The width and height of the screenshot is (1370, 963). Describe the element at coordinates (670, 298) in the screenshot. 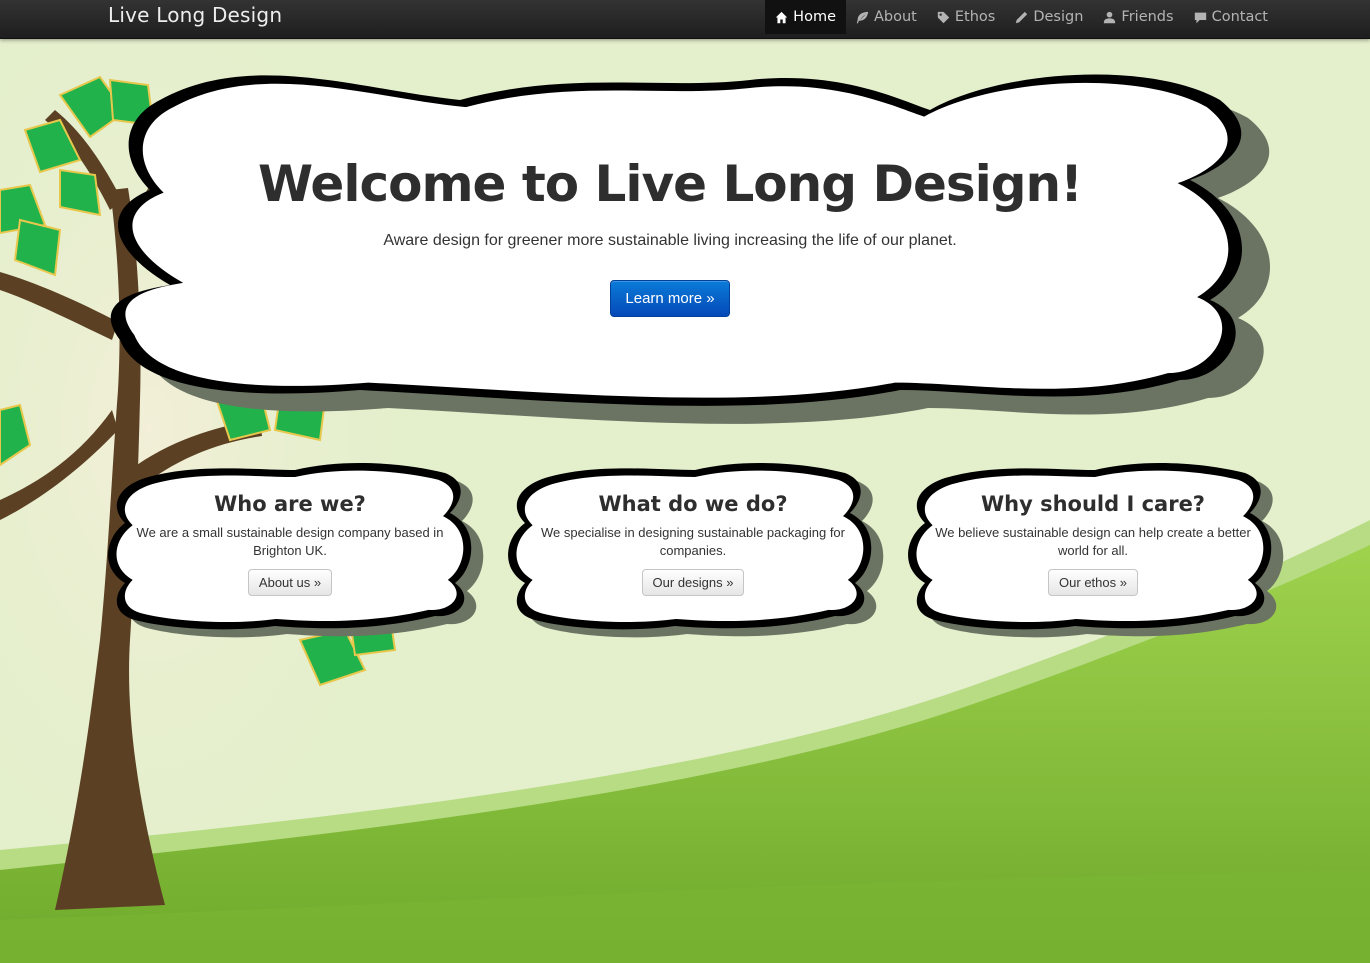

I see `learn-more-button: Learn more »` at that location.